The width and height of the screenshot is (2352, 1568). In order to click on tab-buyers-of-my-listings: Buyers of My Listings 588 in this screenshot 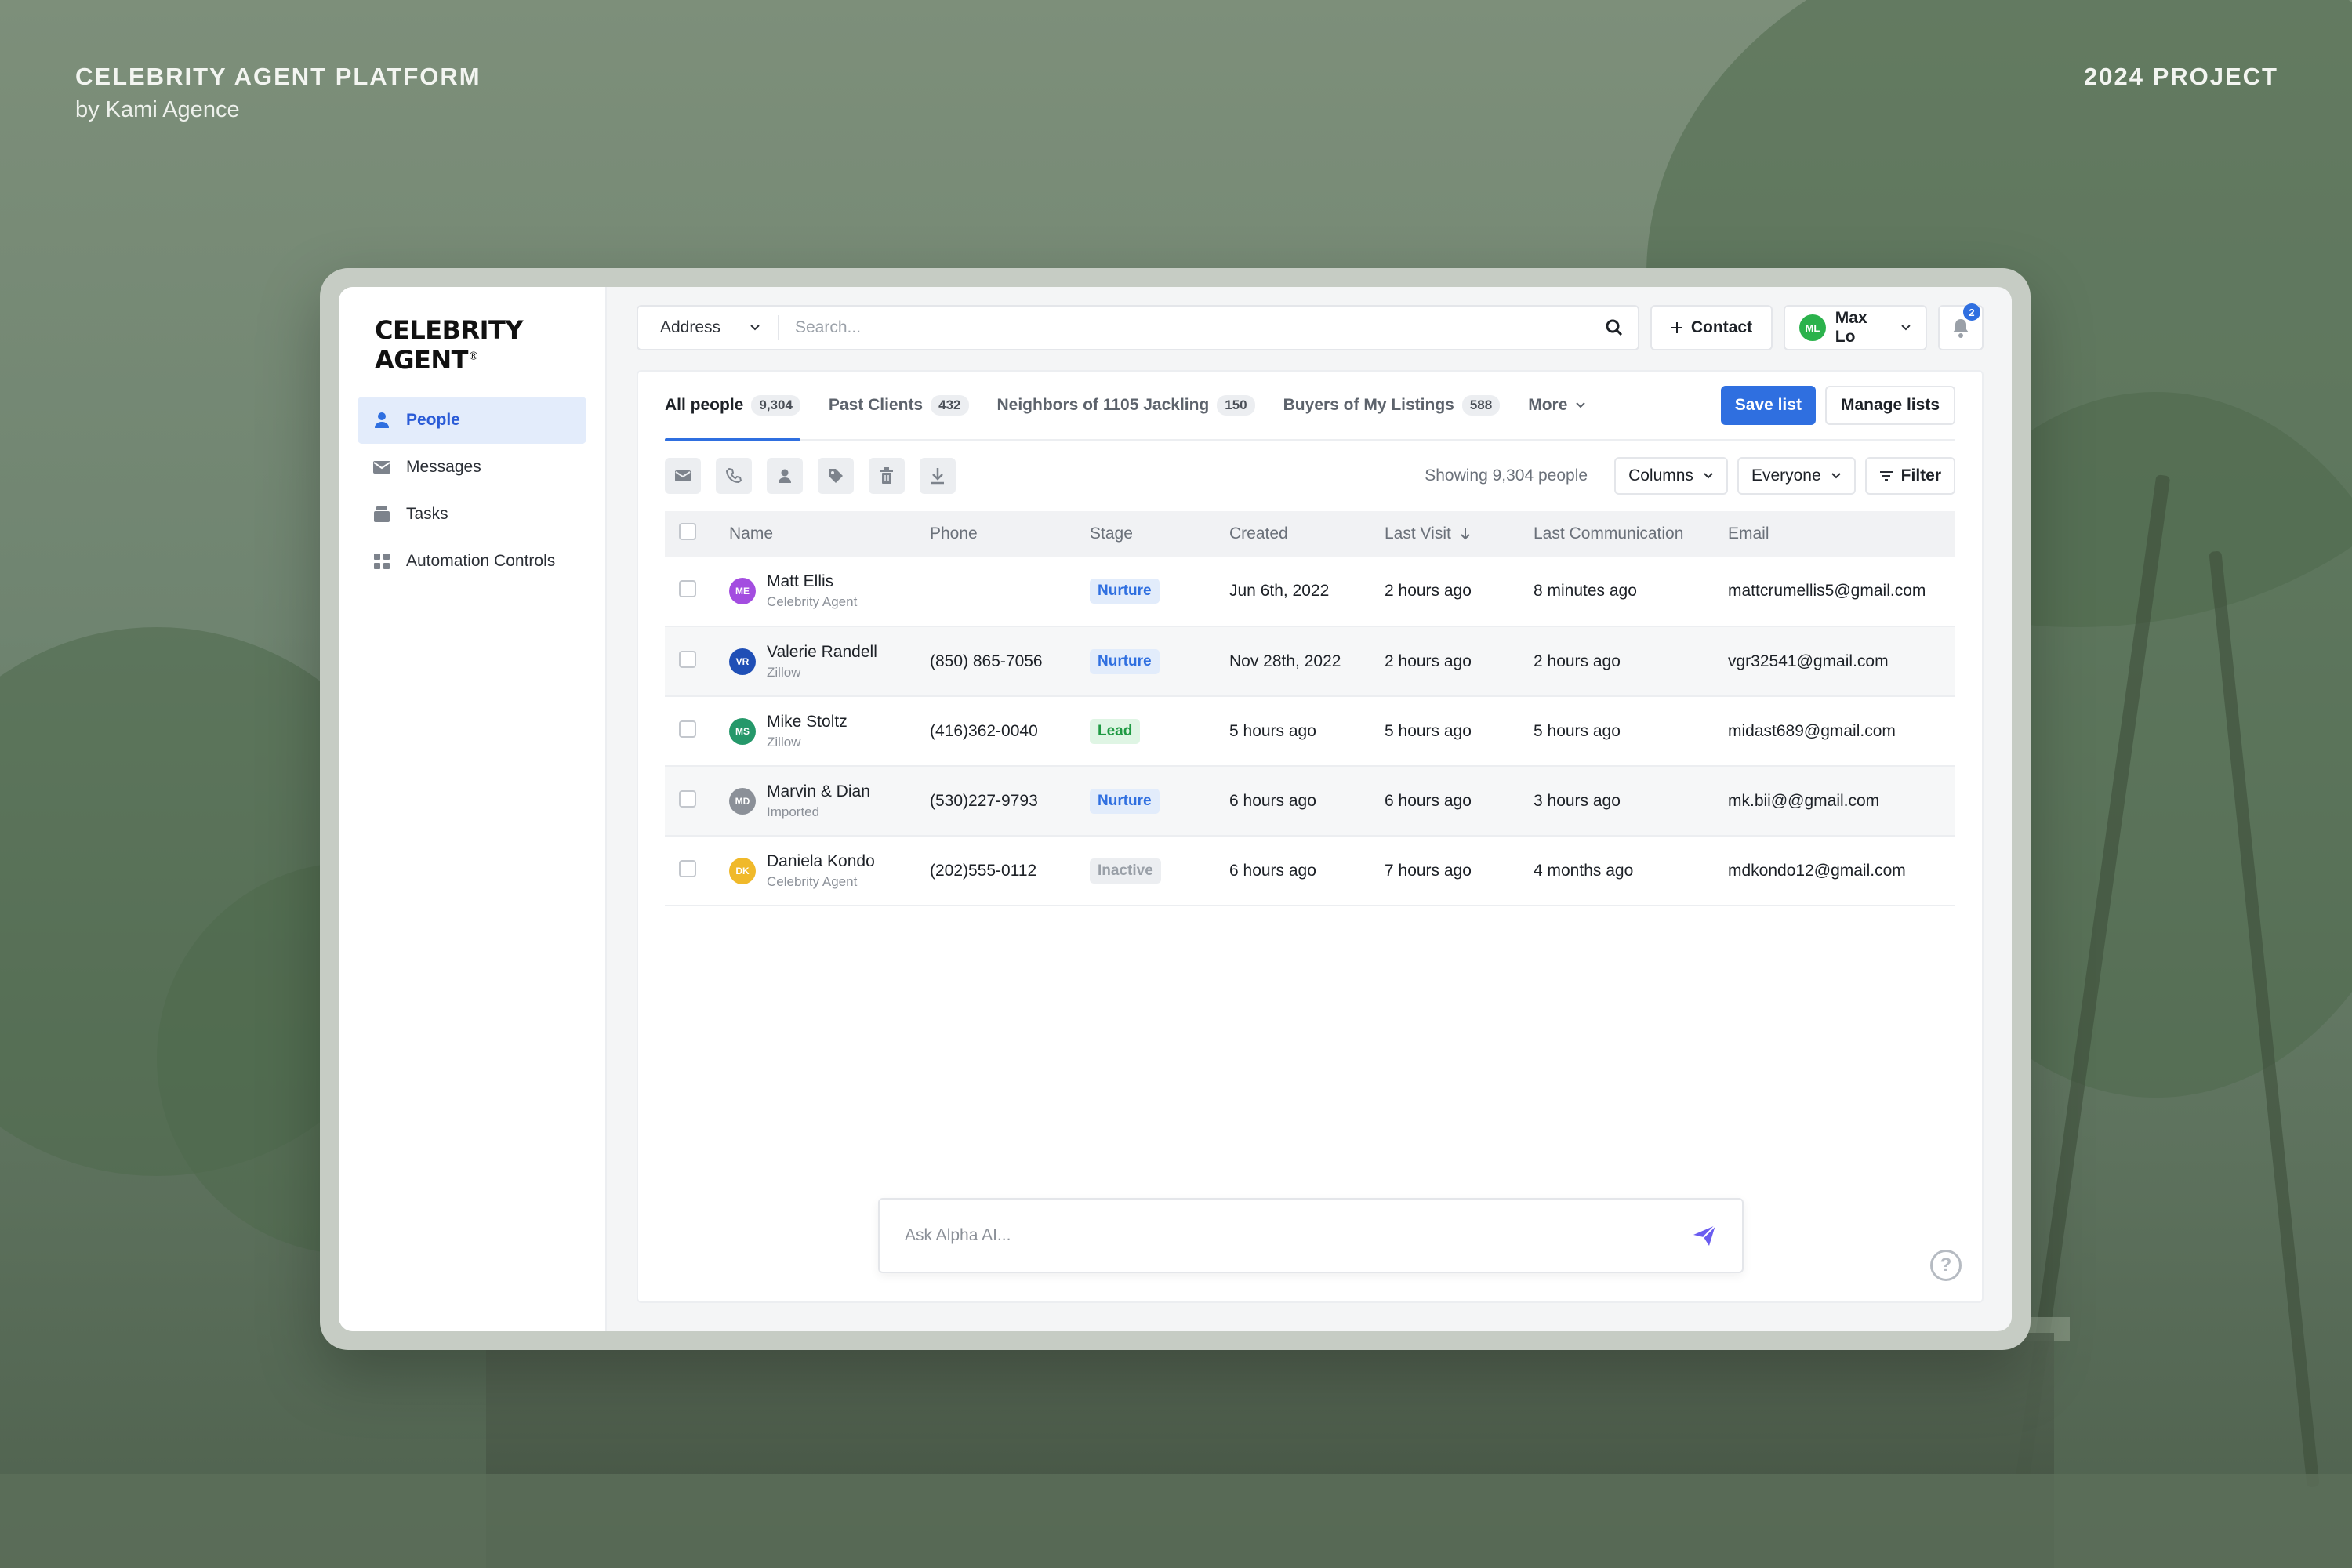, I will do `click(1392, 405)`.